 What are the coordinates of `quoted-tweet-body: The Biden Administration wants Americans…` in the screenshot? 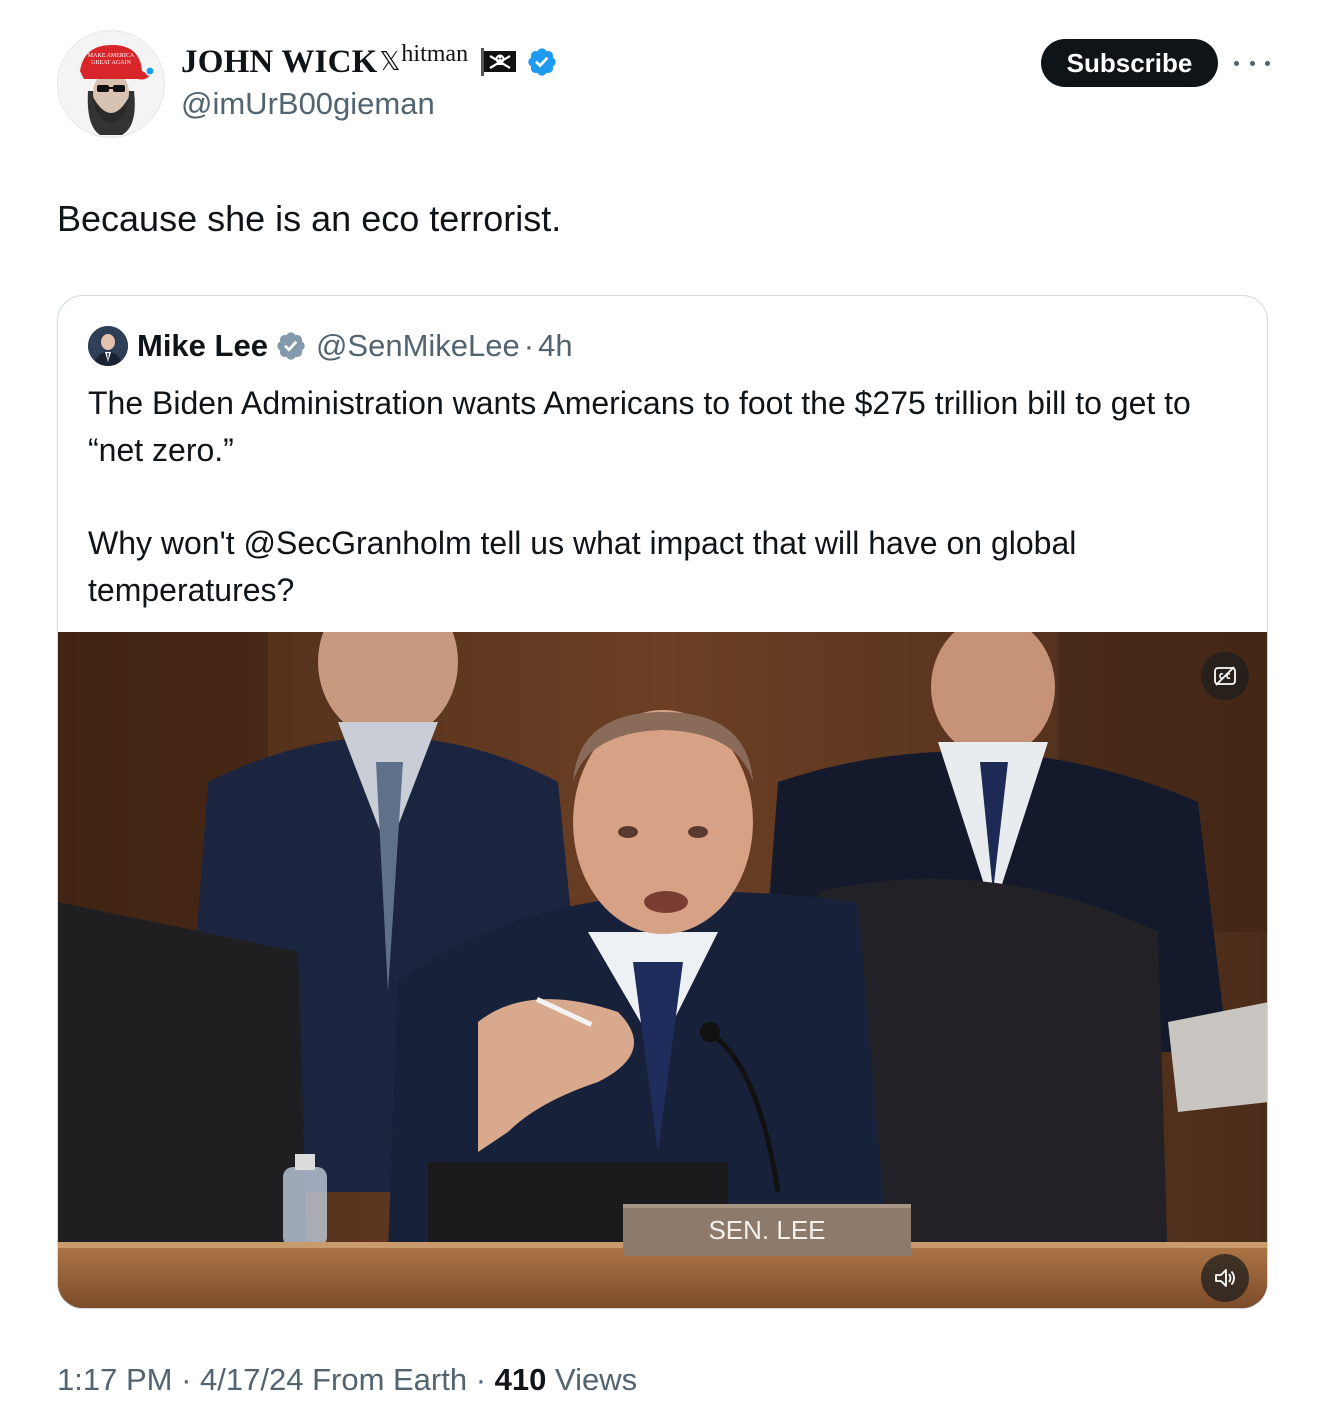 It's located at (658, 497).